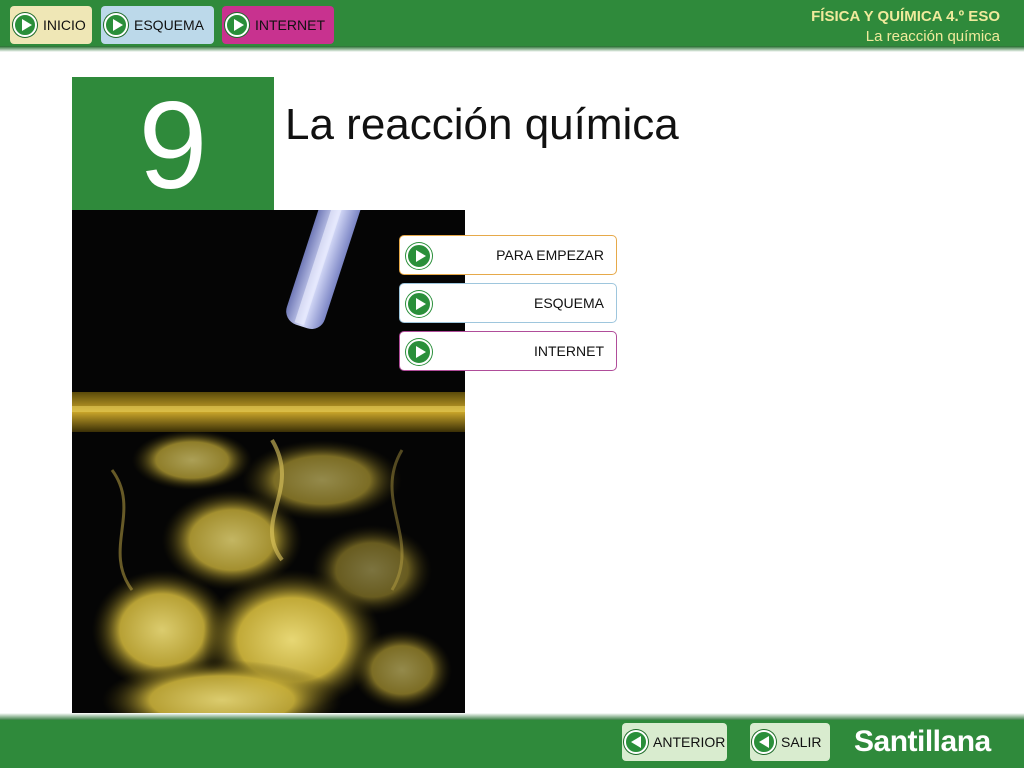 This screenshot has width=1024, height=768. I want to click on anterior-button: ANTERIOR, so click(674, 742).